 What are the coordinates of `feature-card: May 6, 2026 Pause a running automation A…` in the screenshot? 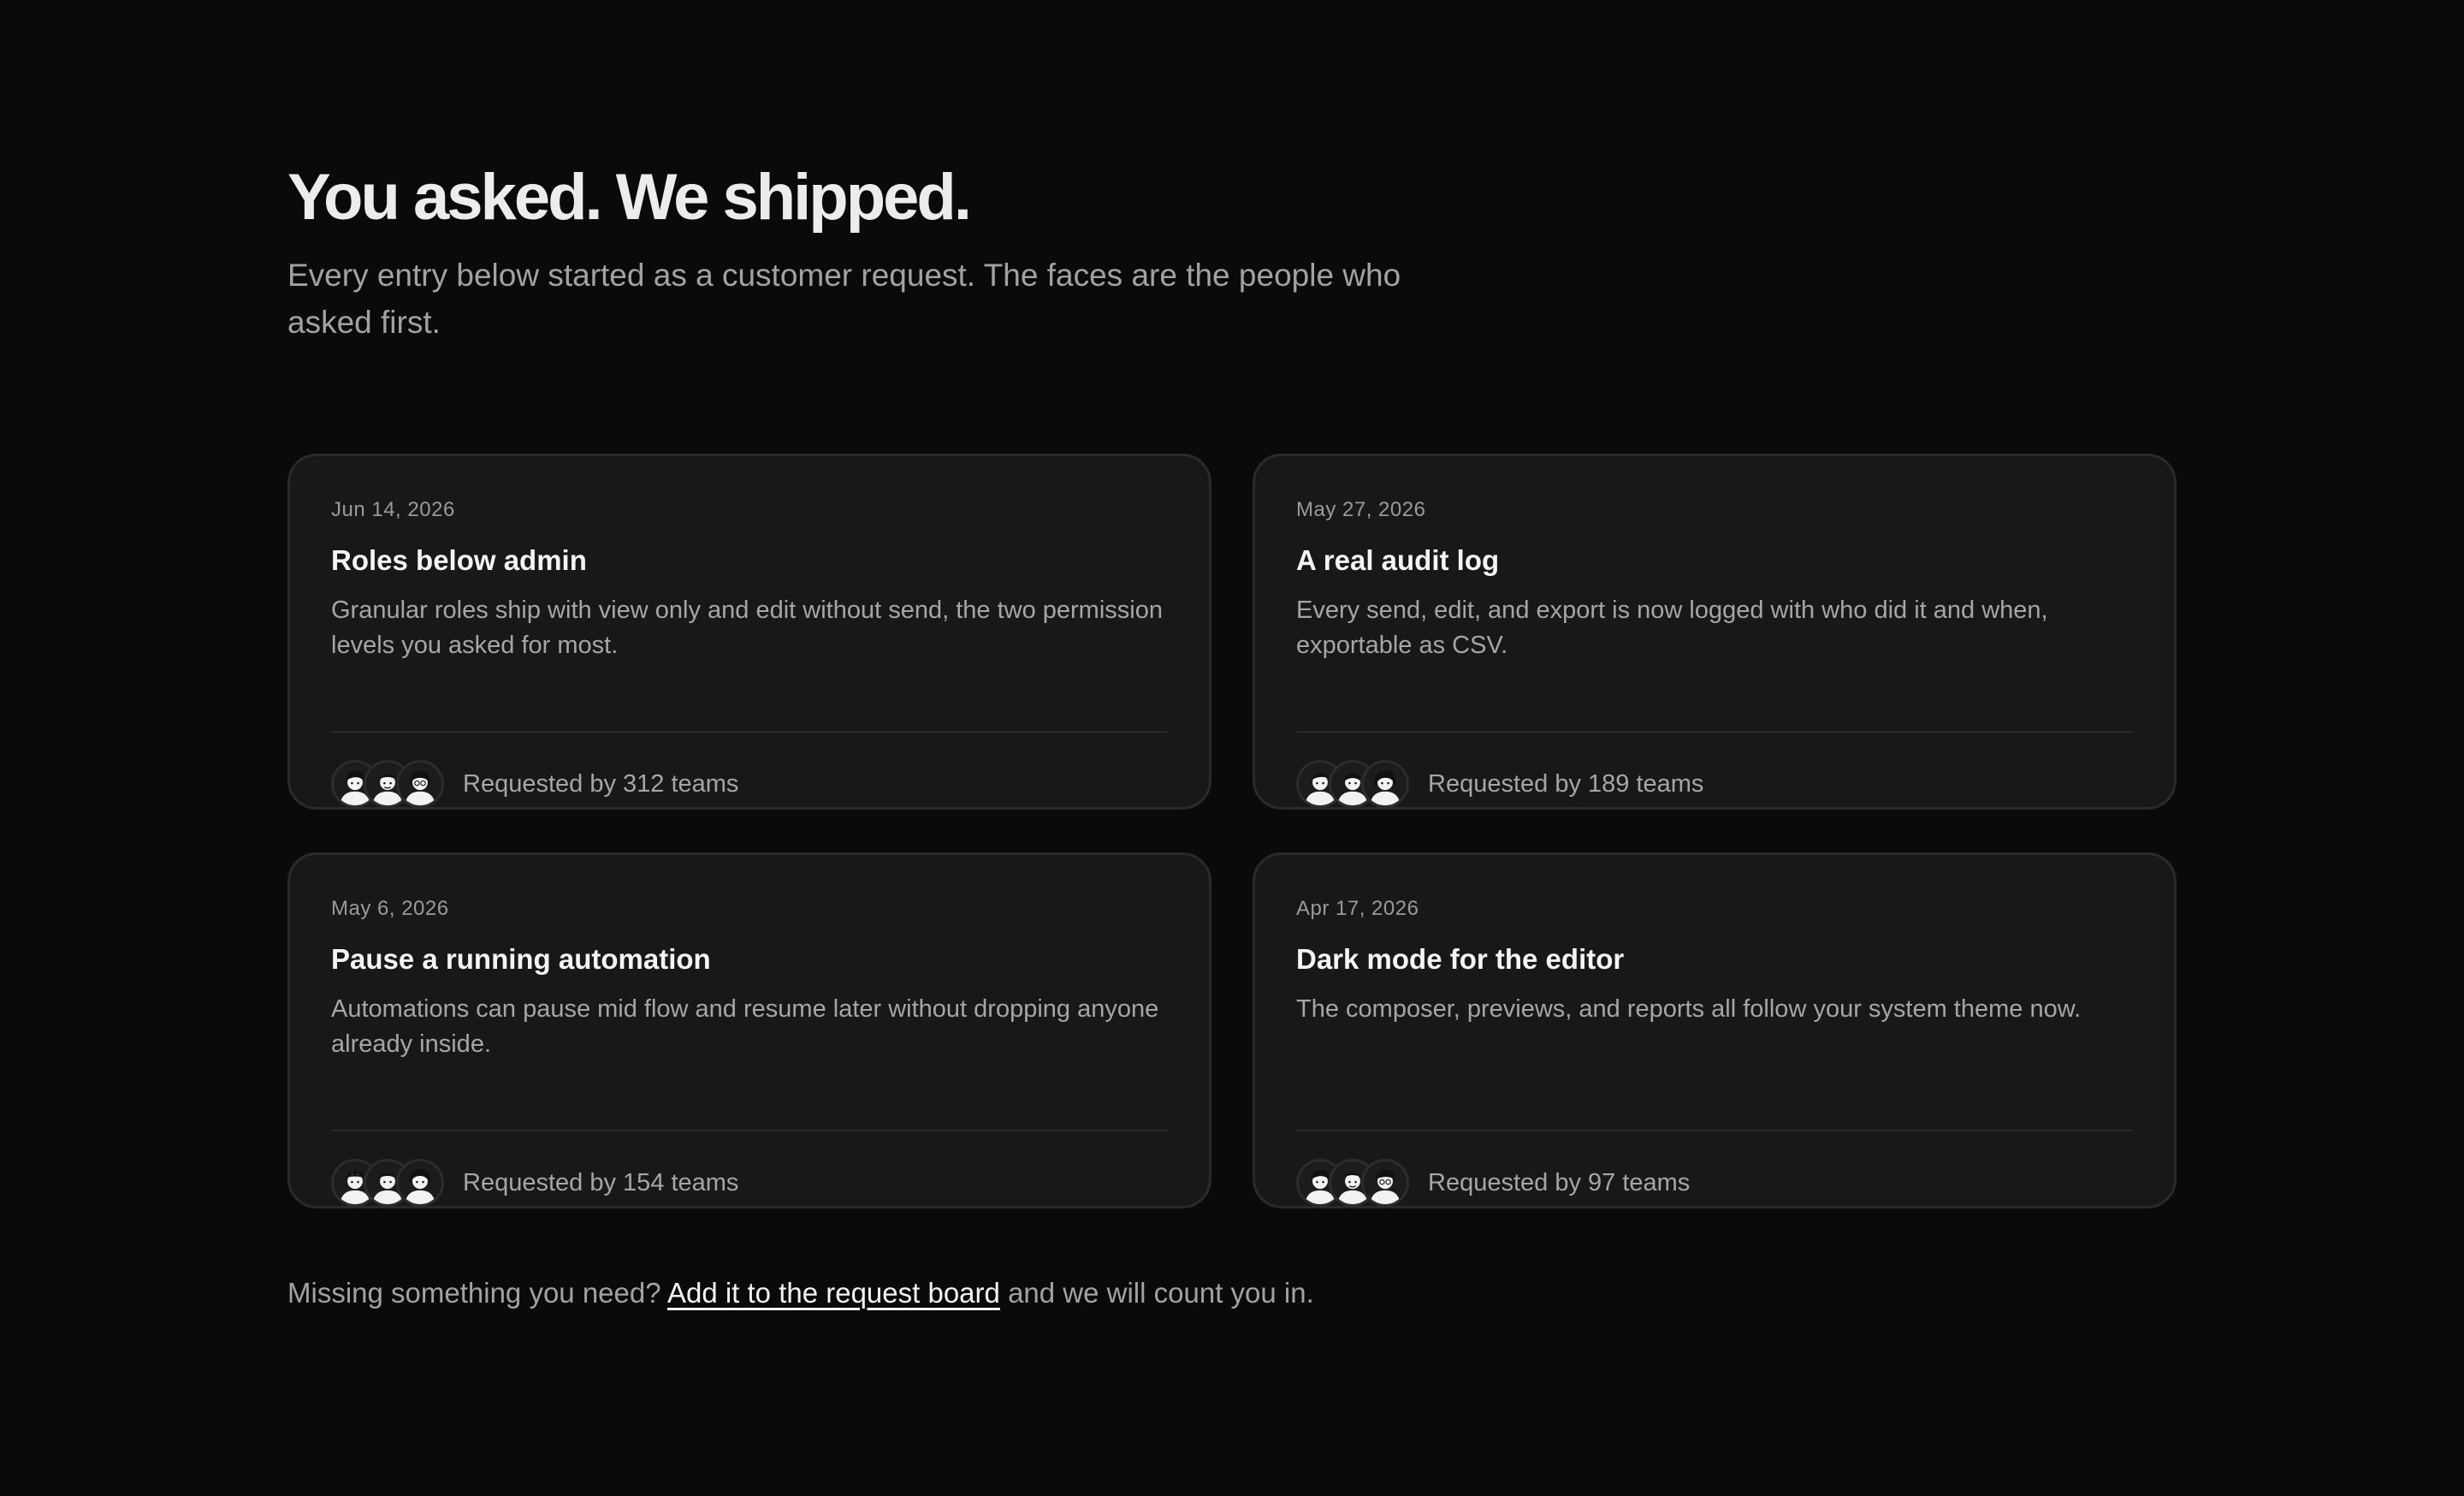 It's located at (749, 1030).